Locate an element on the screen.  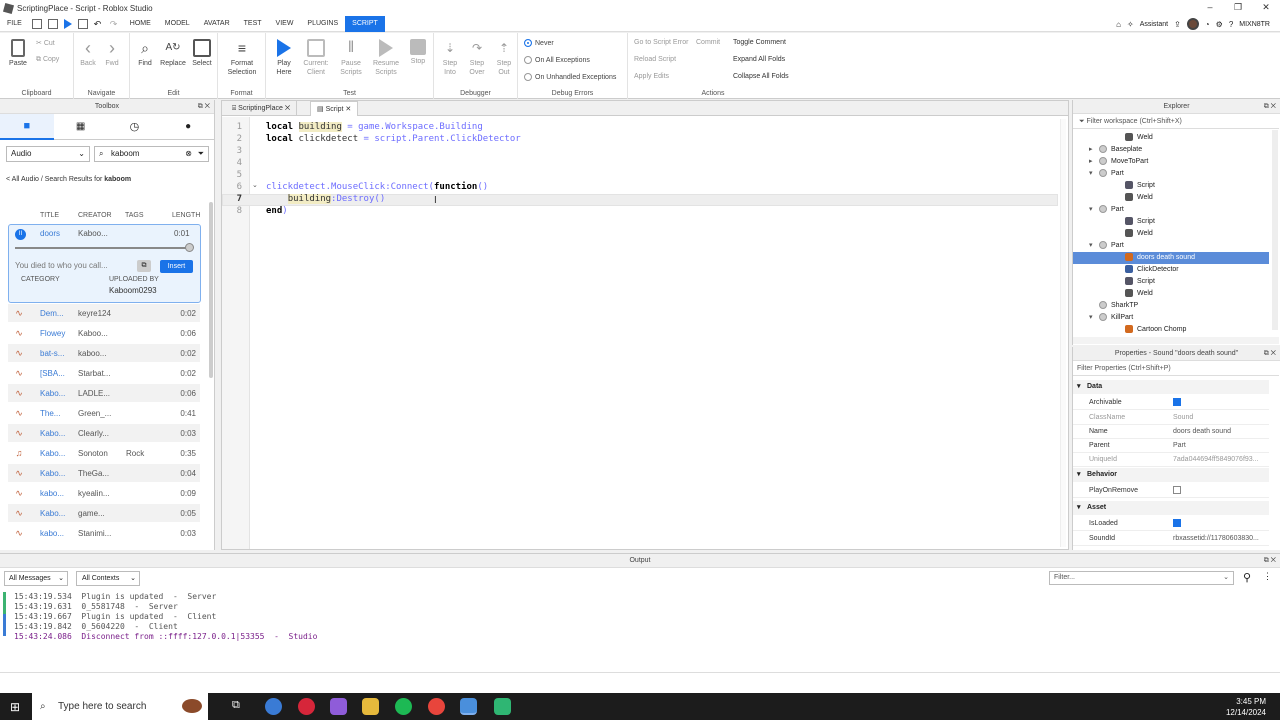
tab-view: VIEW is located at coordinates (285, 24).